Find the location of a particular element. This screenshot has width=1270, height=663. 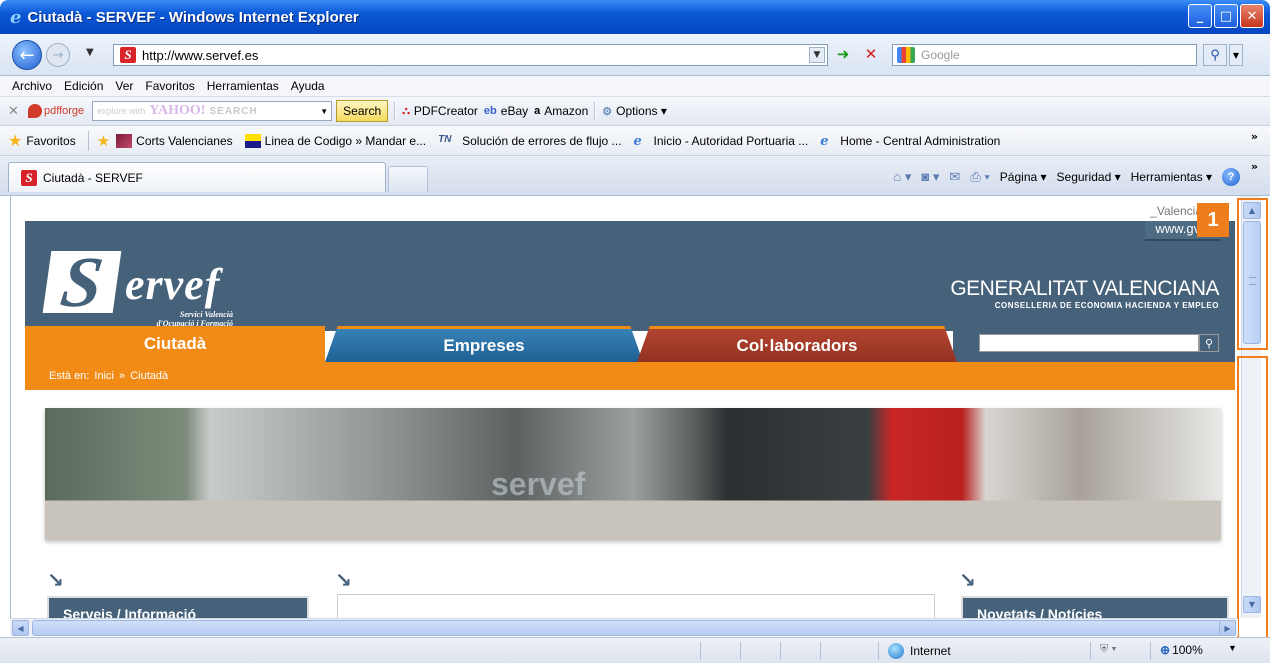

seguridad-menu: Seguridad ▾ is located at coordinates (1089, 177).